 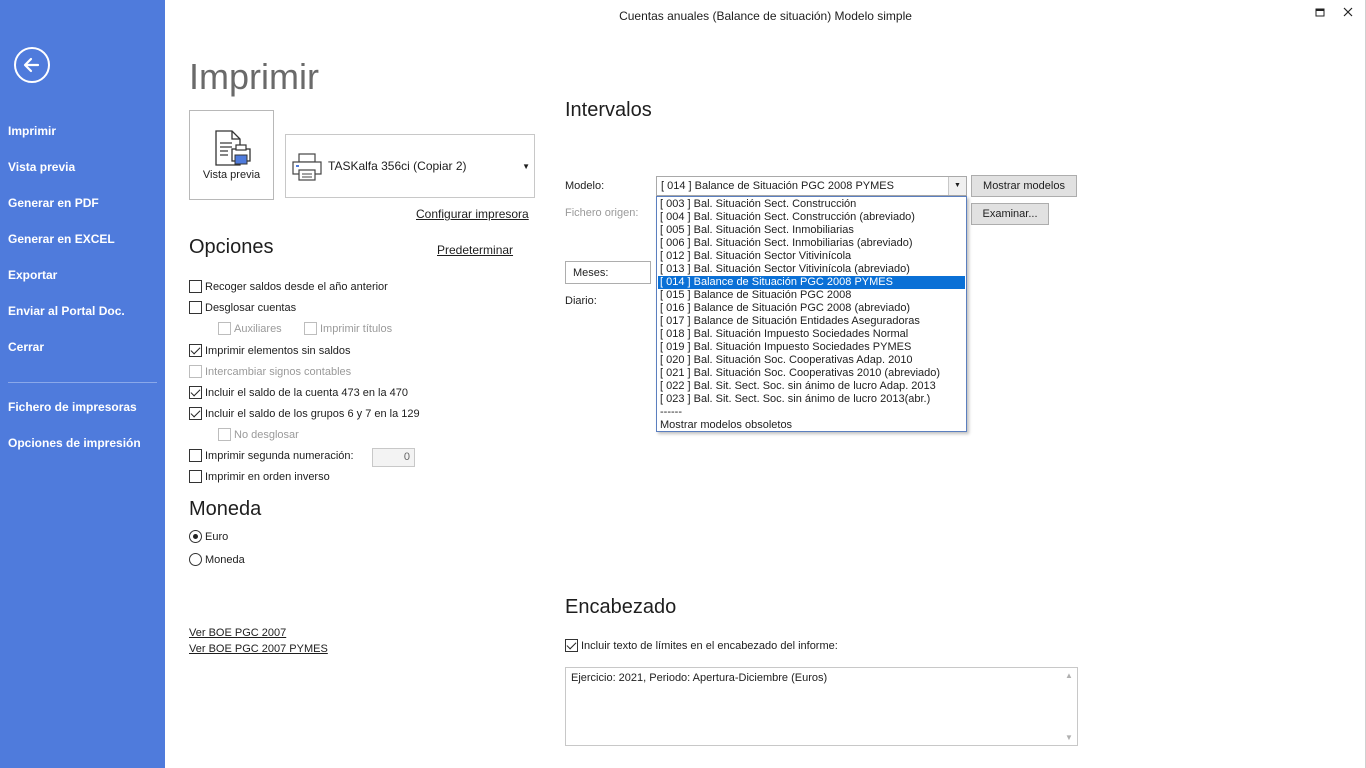 What do you see at coordinates (1069, 706) in the screenshot?
I see `vertical-scrollbar: ▲ ▼` at bounding box center [1069, 706].